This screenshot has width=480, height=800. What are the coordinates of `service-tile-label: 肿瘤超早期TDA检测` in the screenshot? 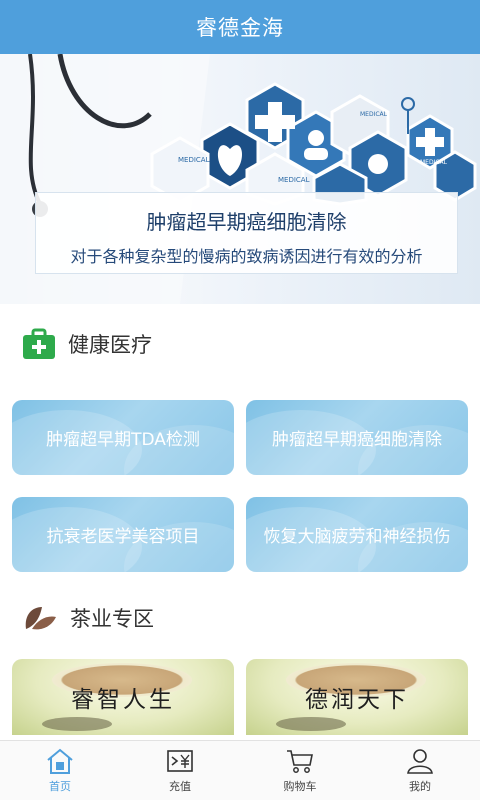 It's located at (123, 440).